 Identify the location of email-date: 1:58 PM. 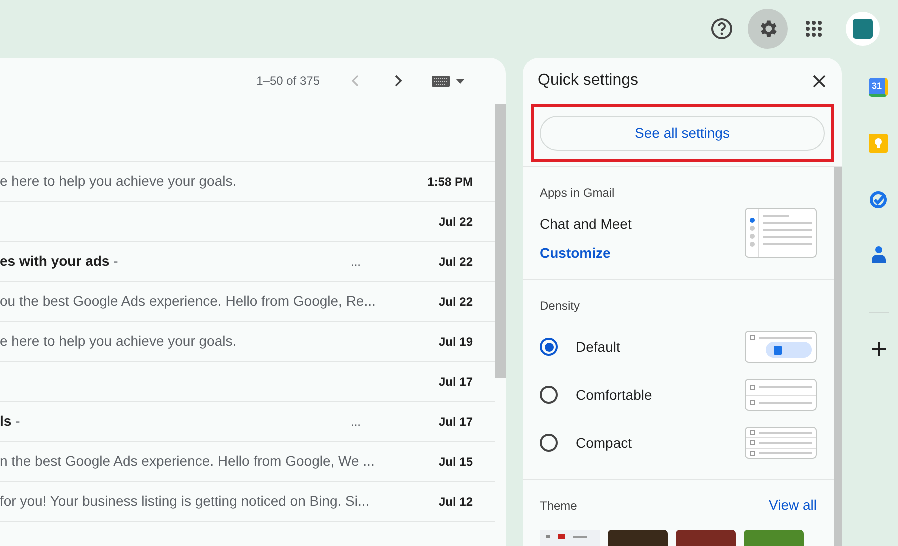
(449, 182).